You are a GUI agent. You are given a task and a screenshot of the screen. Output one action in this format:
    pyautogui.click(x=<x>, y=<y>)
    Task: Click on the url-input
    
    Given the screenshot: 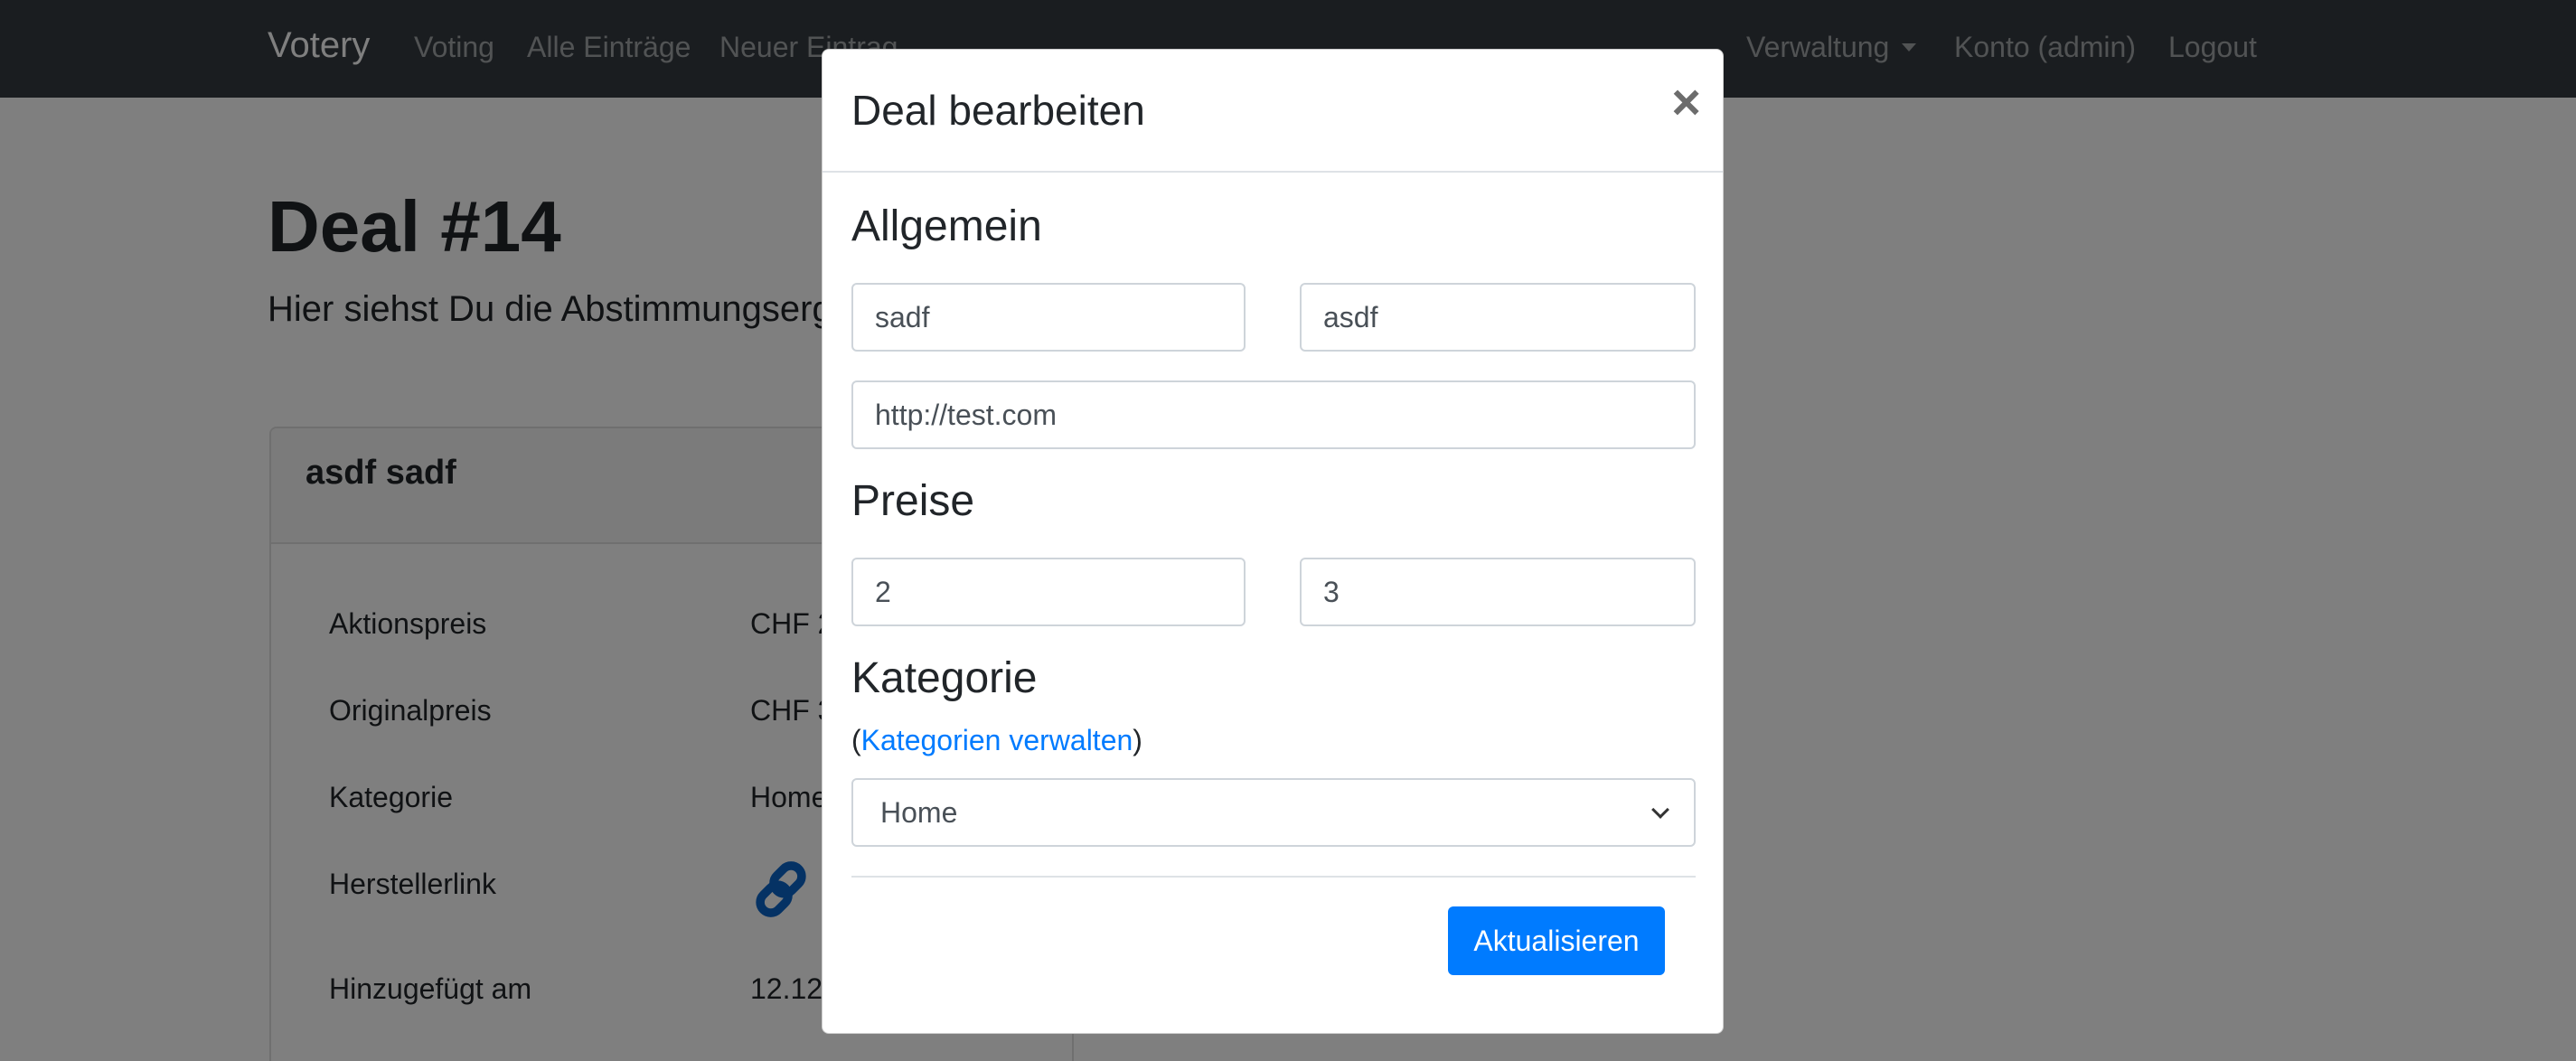 What is the action you would take?
    pyautogui.click(x=1274, y=414)
    